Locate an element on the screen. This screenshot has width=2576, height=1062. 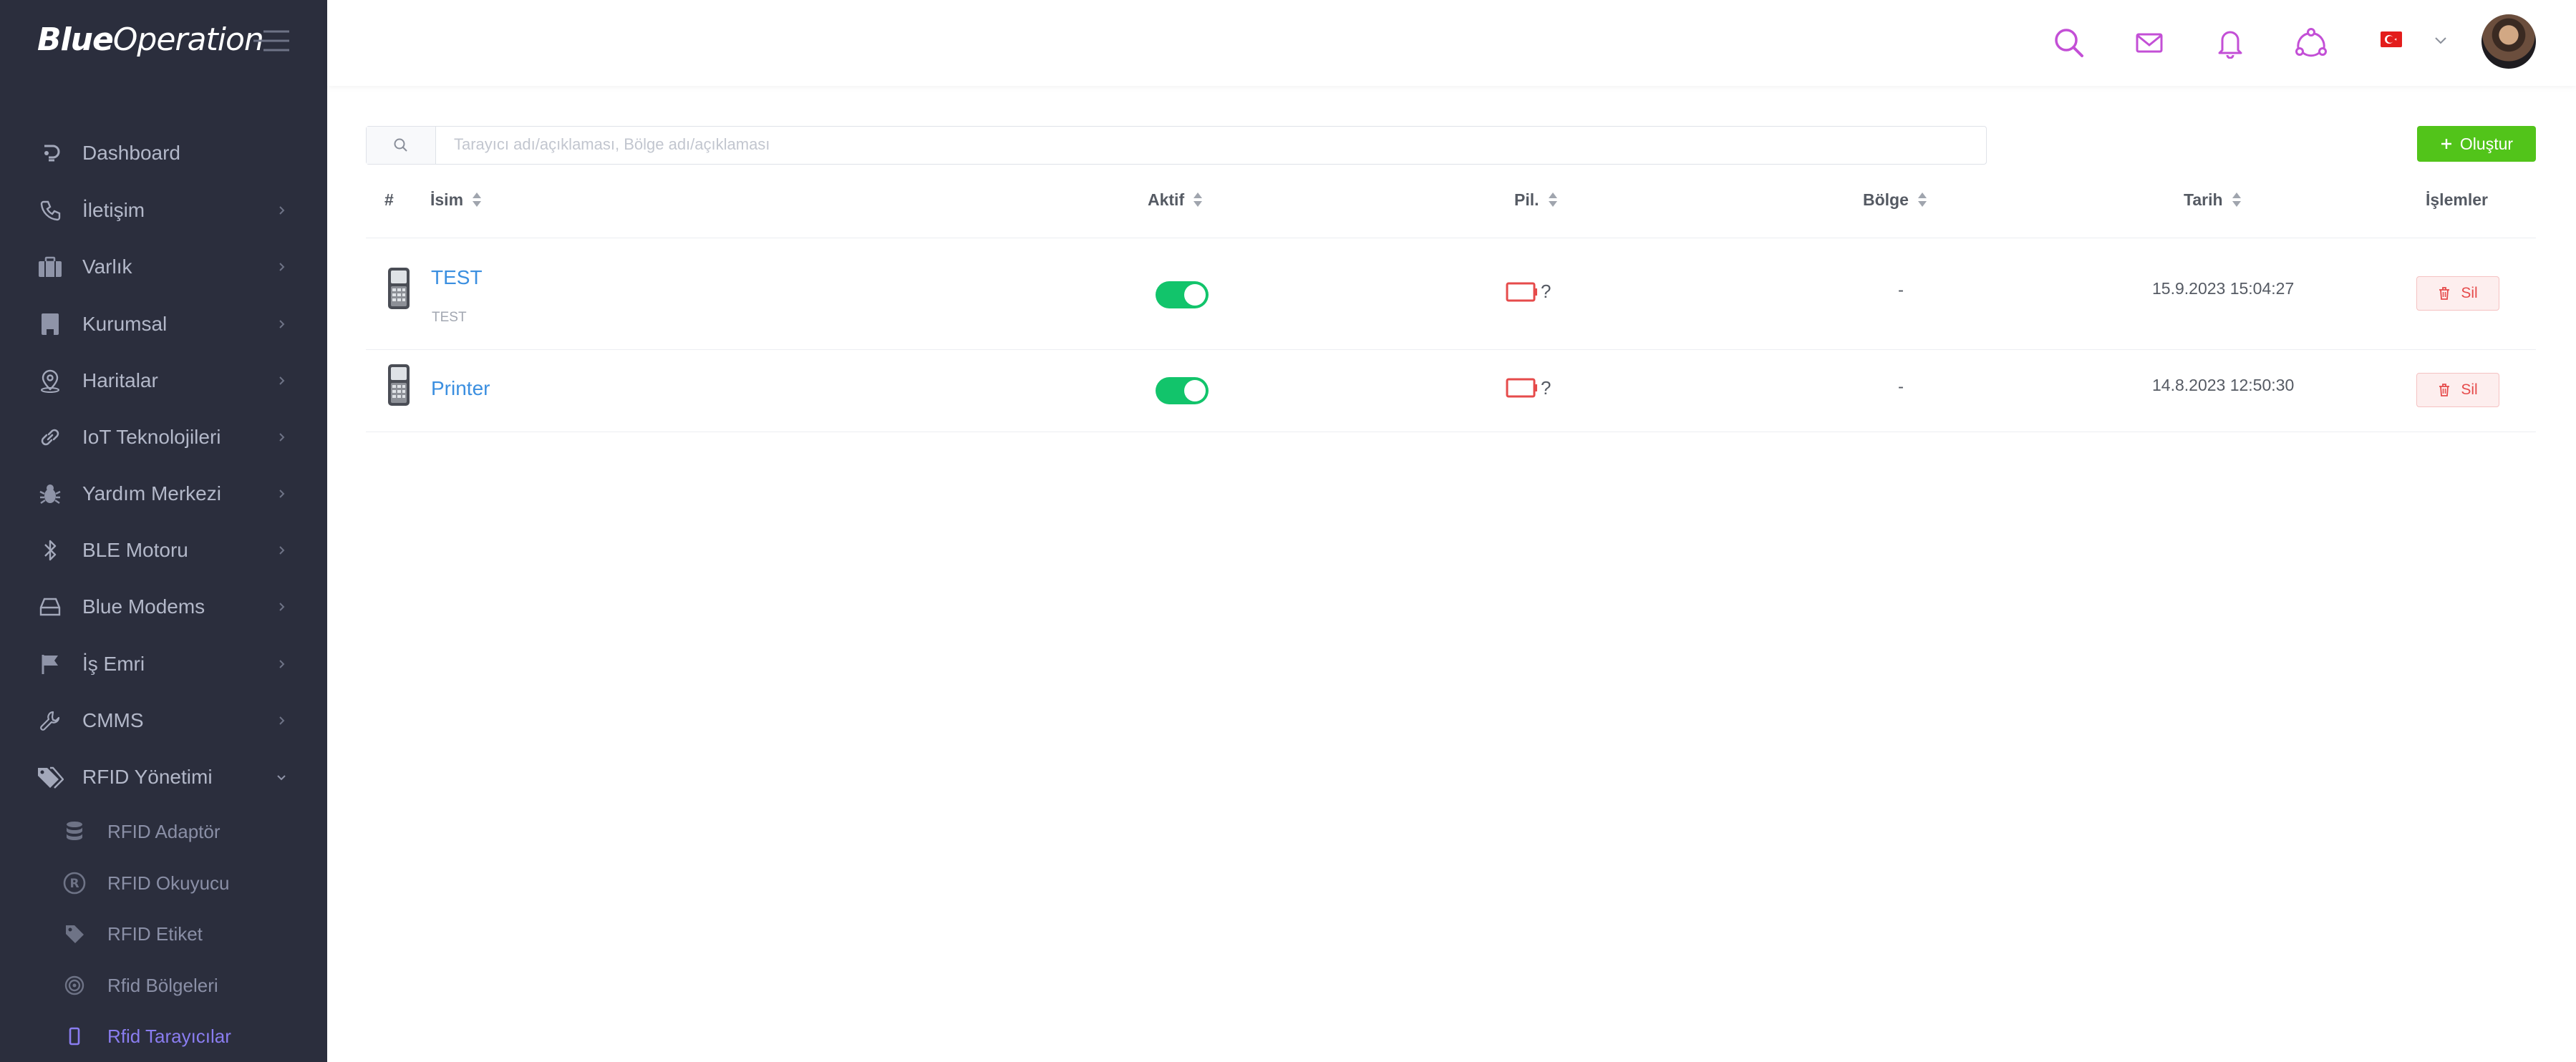
scanner-description: TEST is located at coordinates (450, 317).